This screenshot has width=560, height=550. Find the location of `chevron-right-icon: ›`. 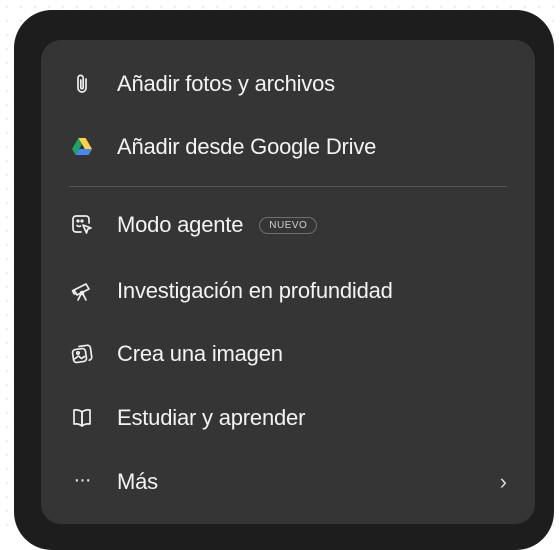

chevron-right-icon: › is located at coordinates (503, 481).